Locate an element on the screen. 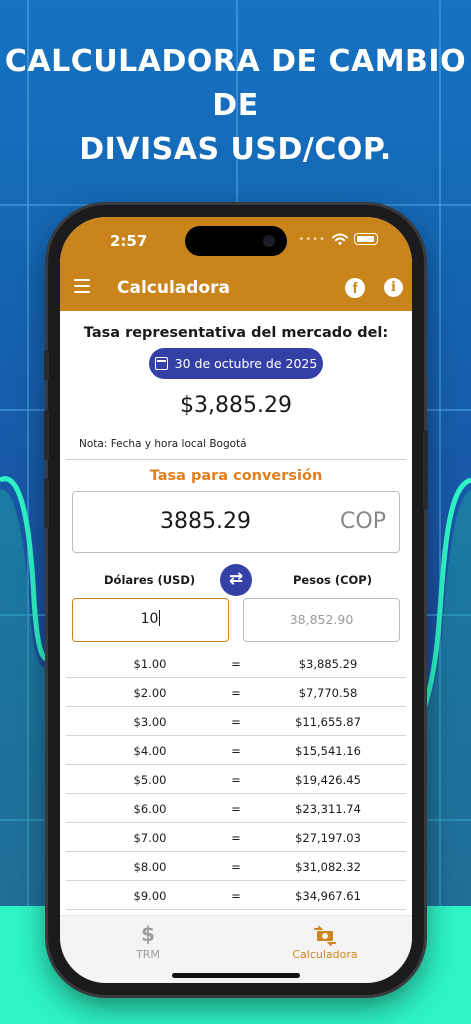 This screenshot has height=1024, width=471. row-usd: $1.00 is located at coordinates (150, 664).